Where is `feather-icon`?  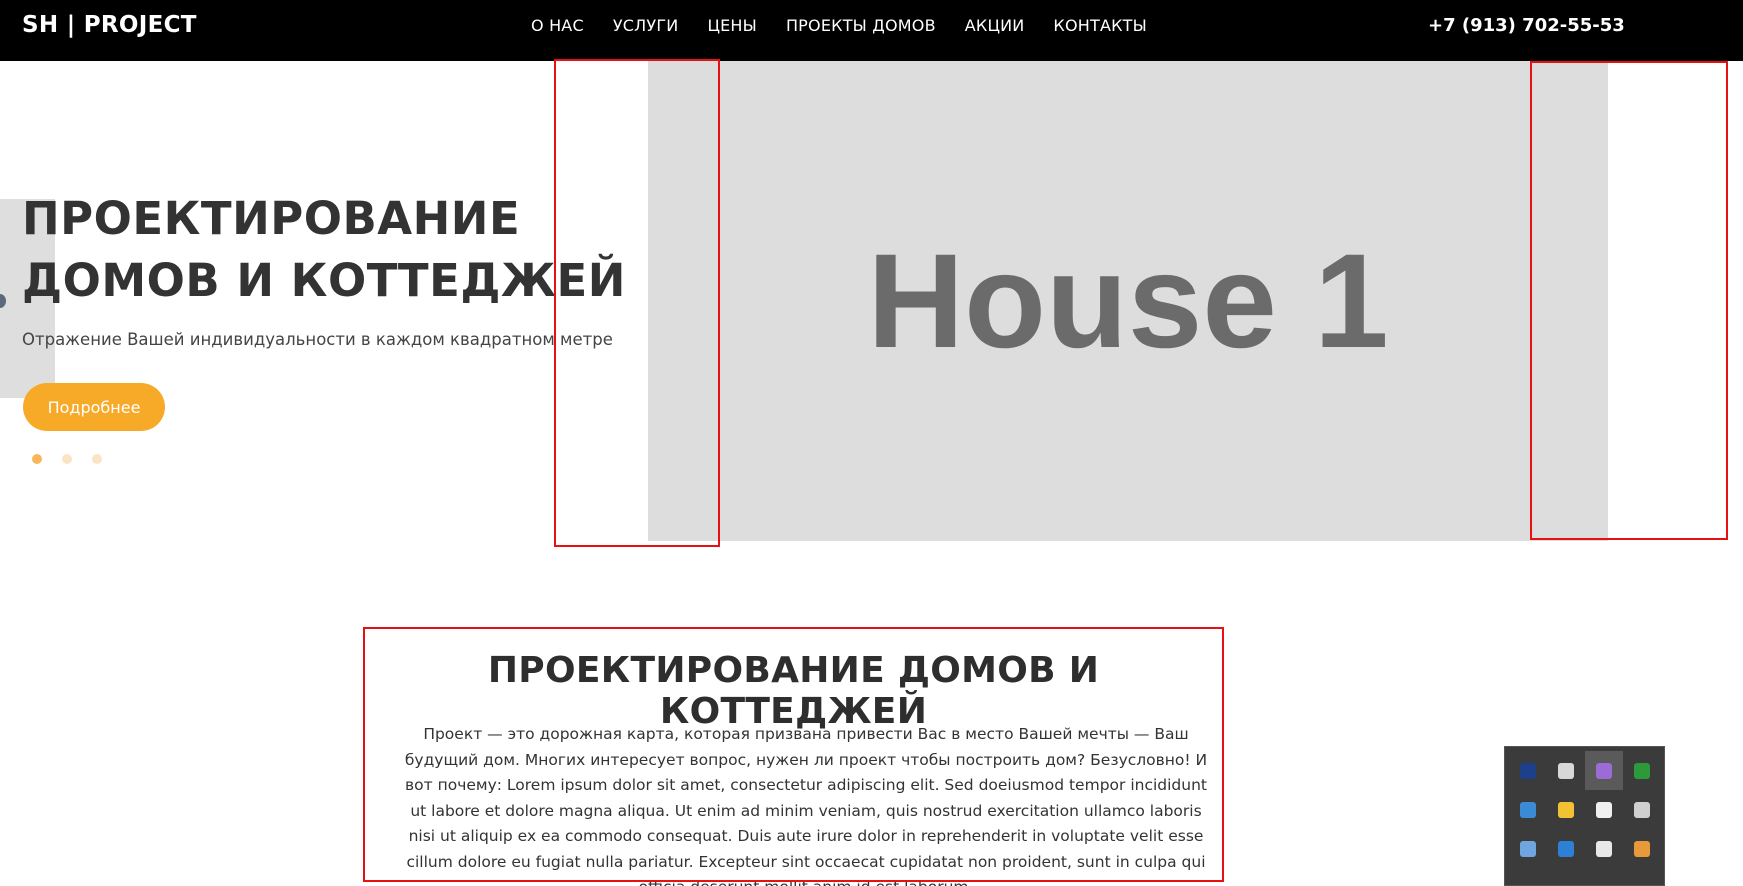 feather-icon is located at coordinates (1604, 770).